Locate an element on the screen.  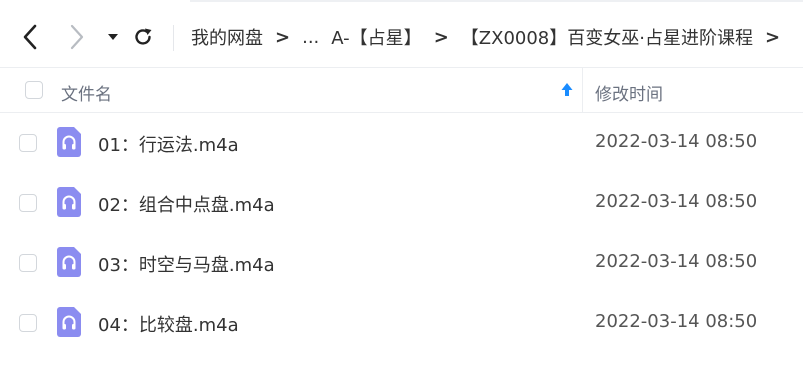
breadcrumb-current: 【ZX0008】百变女巫·占星进阶课程 is located at coordinates (607, 37).